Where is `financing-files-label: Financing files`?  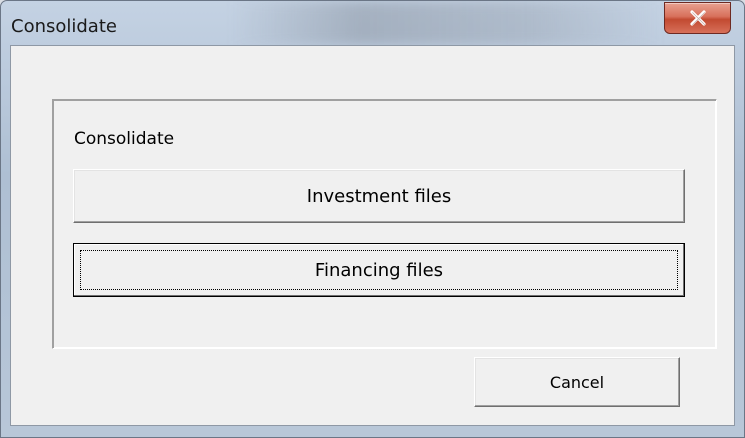
financing-files-label: Financing files is located at coordinates (379, 270).